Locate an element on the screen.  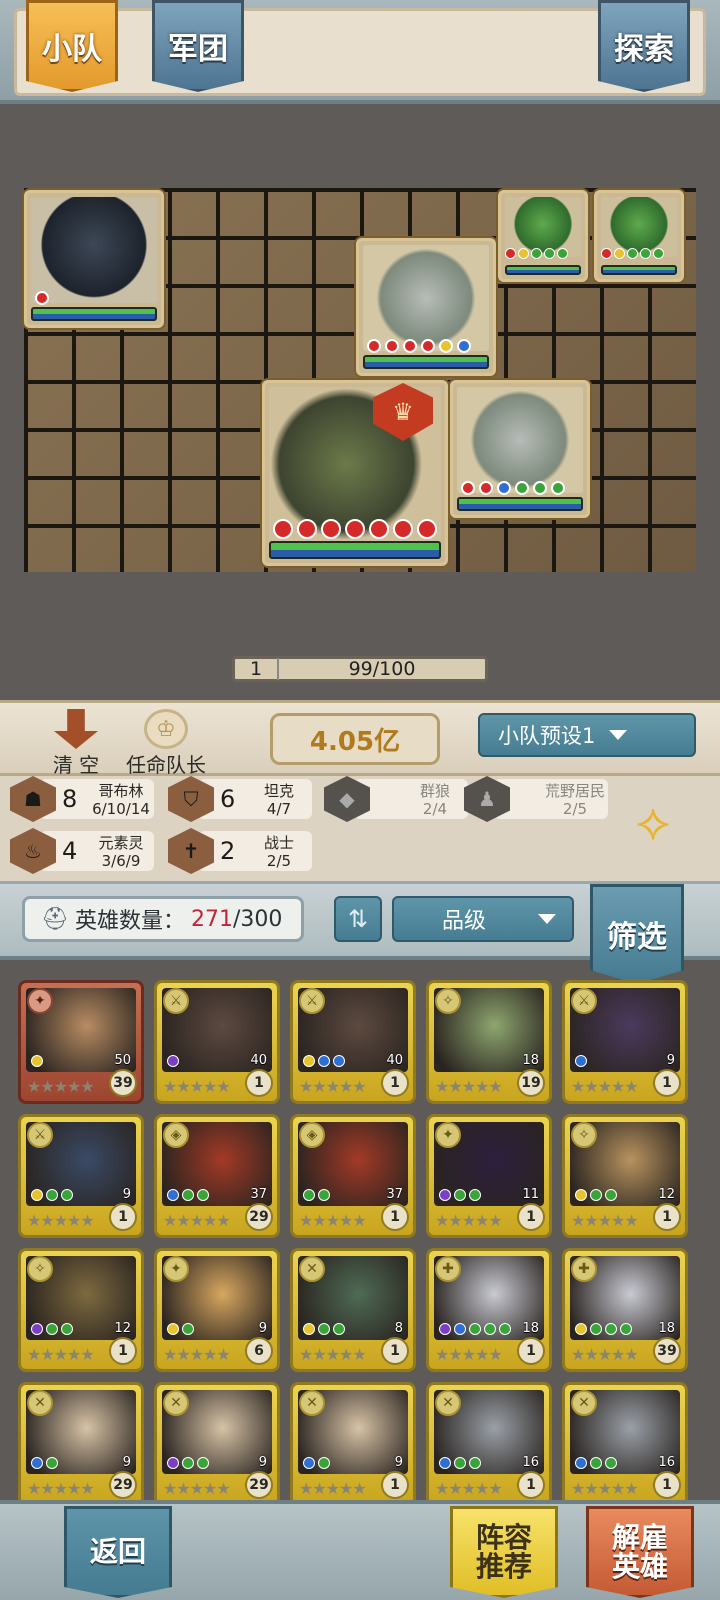
hero-card: ✚ 18 ★★★★★ 1 is located at coordinates (489, 1310).